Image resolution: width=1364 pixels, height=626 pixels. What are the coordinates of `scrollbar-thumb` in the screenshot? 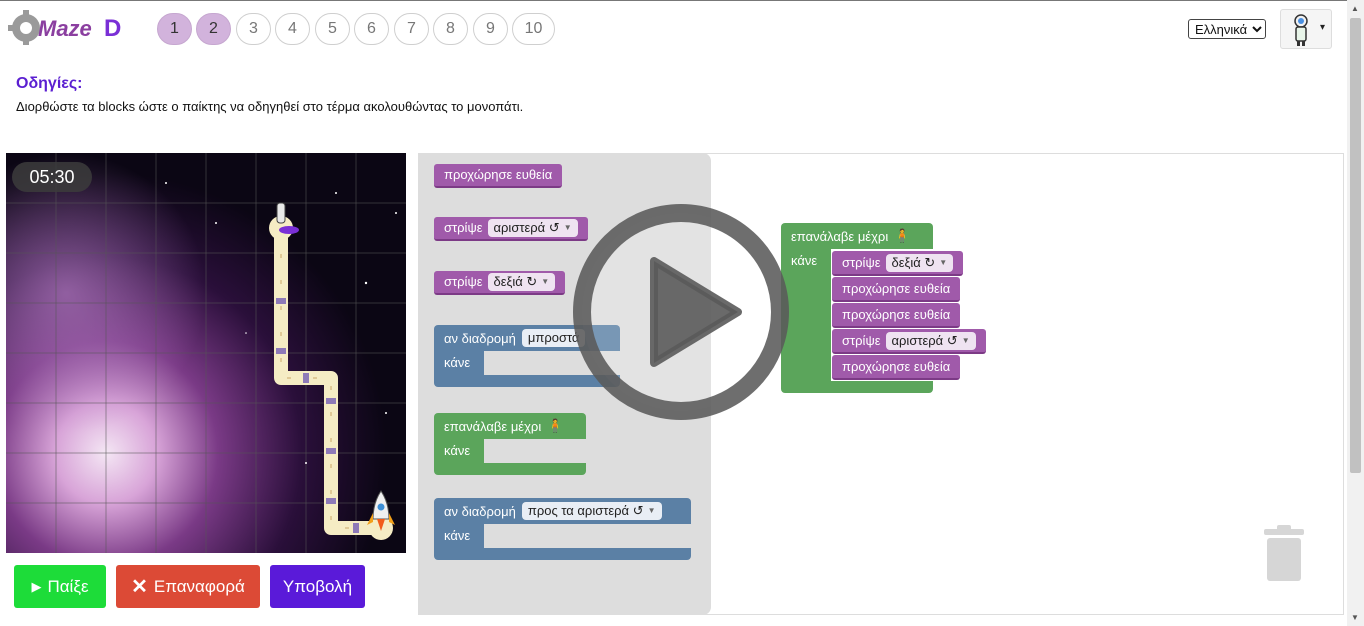 It's located at (1355, 245).